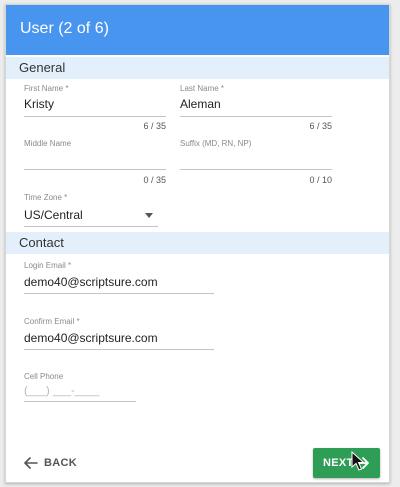 The image size is (400, 487). Describe the element at coordinates (338, 463) in the screenshot. I see `next-button-label: NEXT` at that location.